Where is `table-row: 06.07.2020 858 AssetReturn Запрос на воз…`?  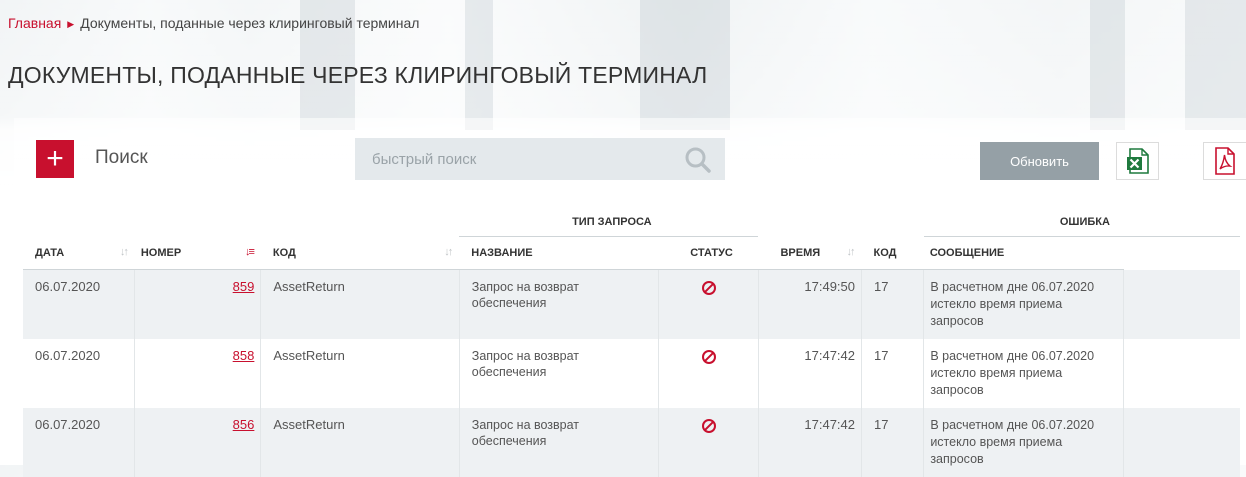
table-row: 06.07.2020 858 AssetReturn Запрос на воз… is located at coordinates (634, 373).